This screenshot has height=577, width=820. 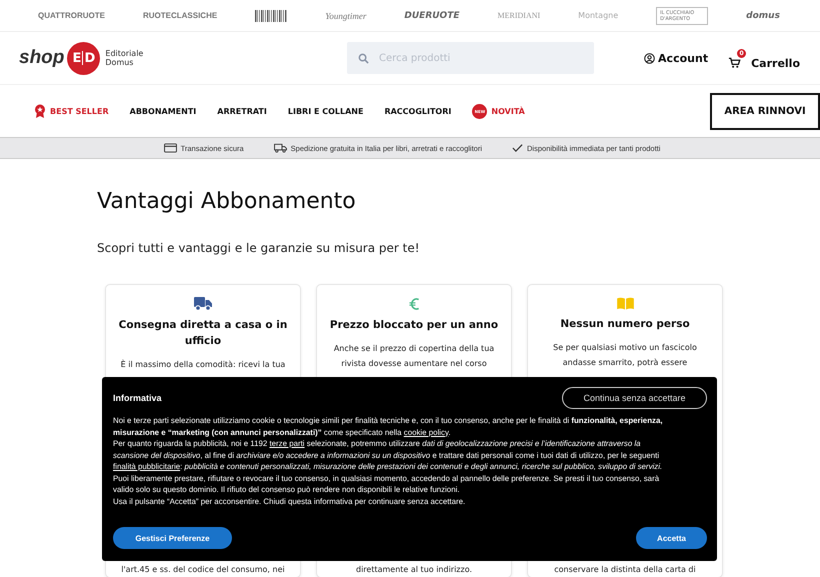 What do you see at coordinates (172, 538) in the screenshot?
I see `manage-preferences-button: Gestisci Preferenze` at bounding box center [172, 538].